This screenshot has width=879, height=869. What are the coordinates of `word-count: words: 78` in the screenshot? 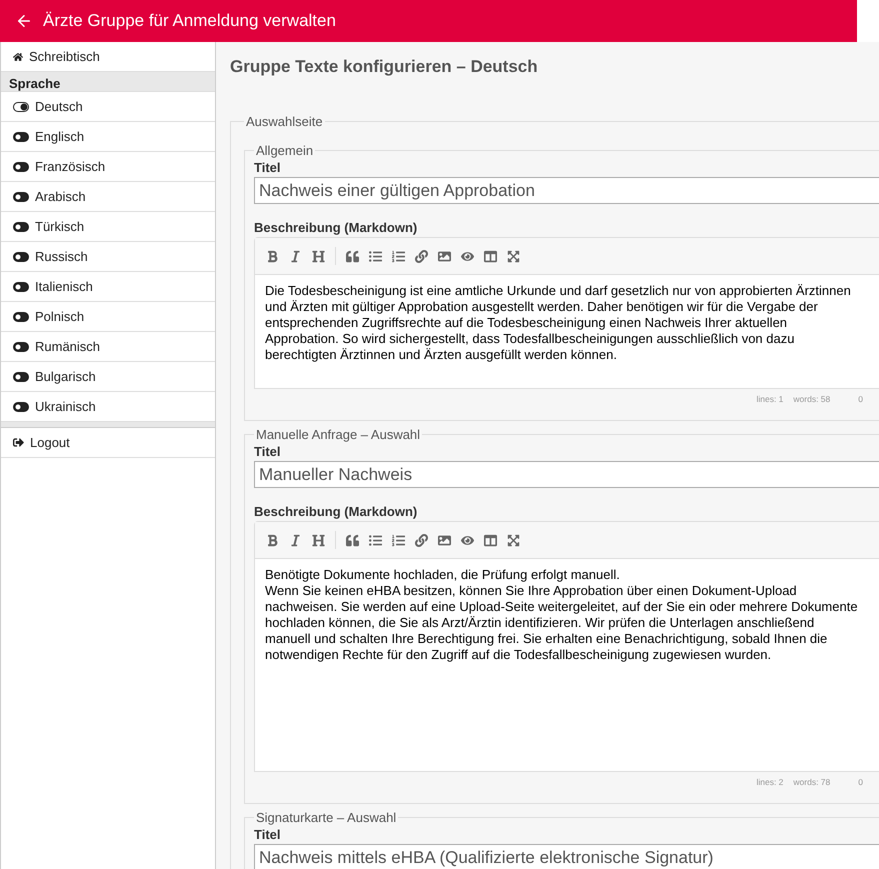 It's located at (811, 782).